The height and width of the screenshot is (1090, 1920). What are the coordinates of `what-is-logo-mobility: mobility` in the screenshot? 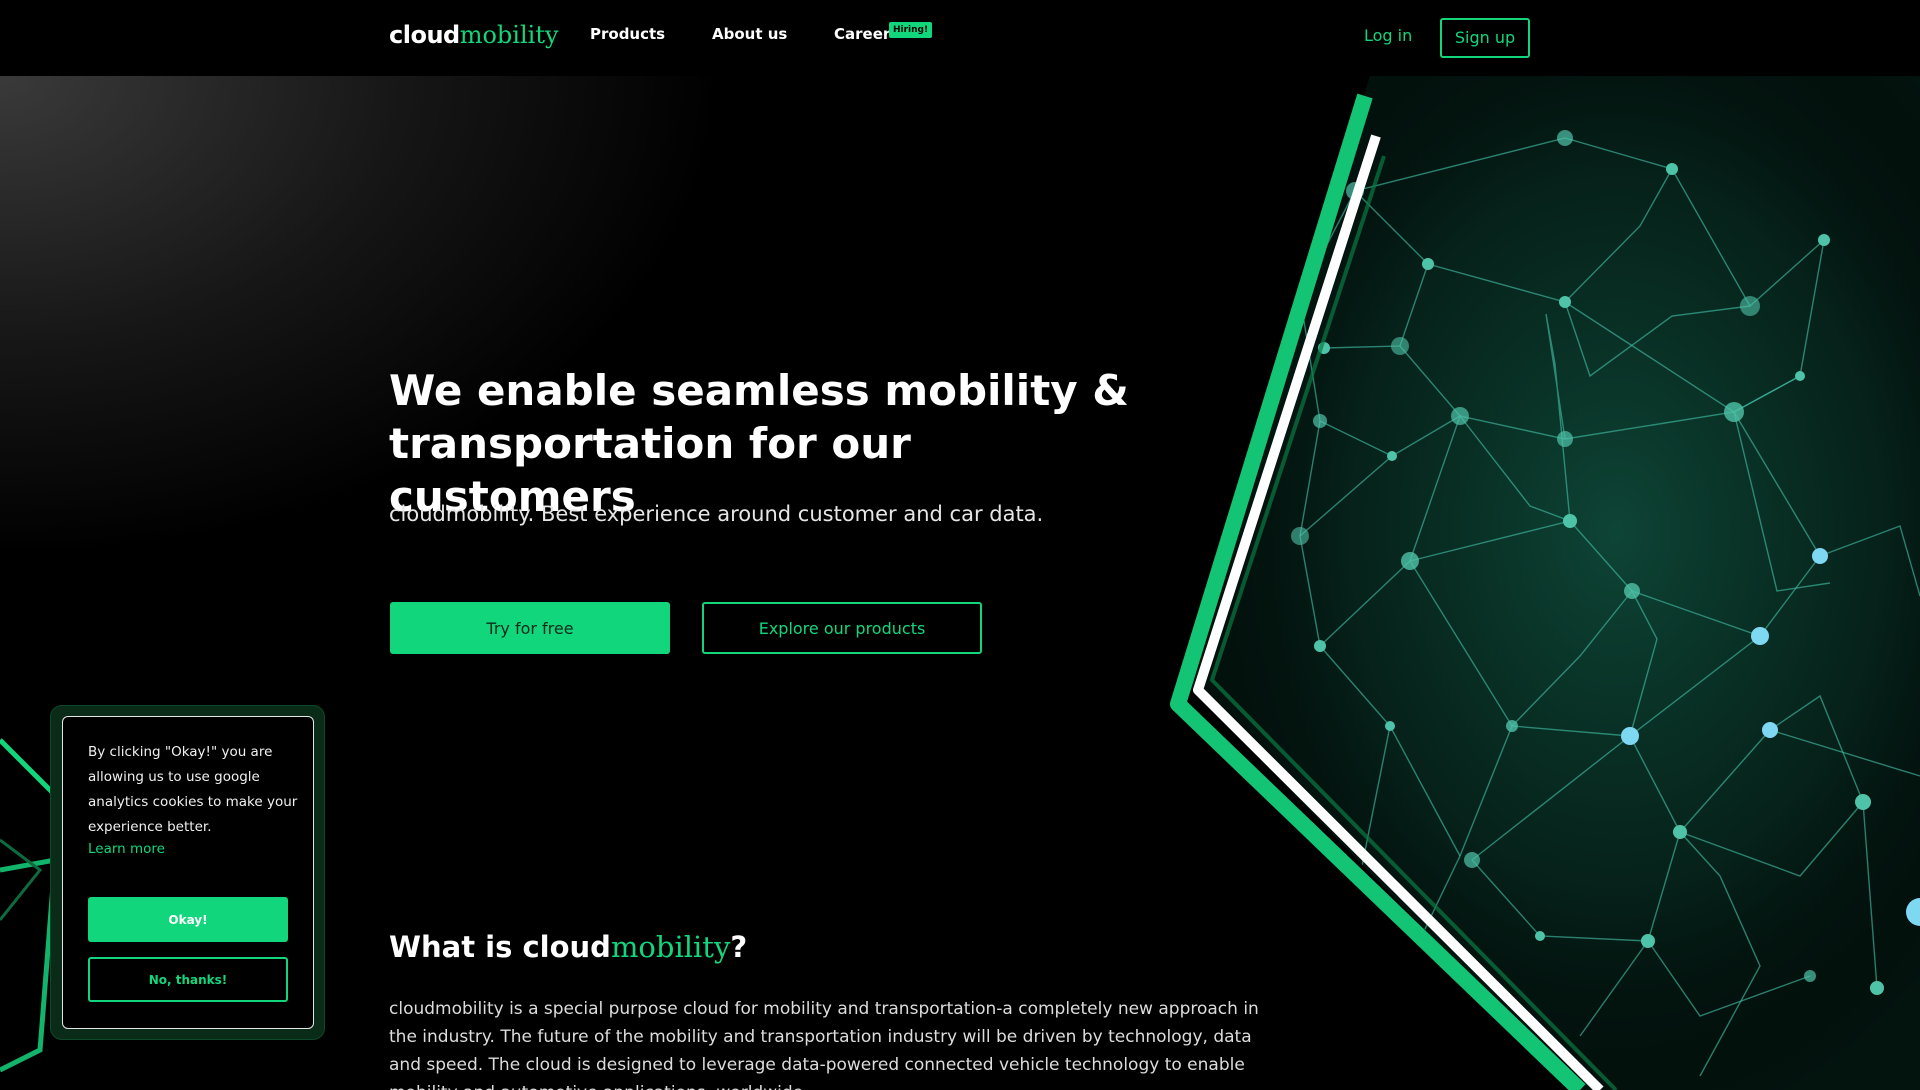 It's located at (670, 947).